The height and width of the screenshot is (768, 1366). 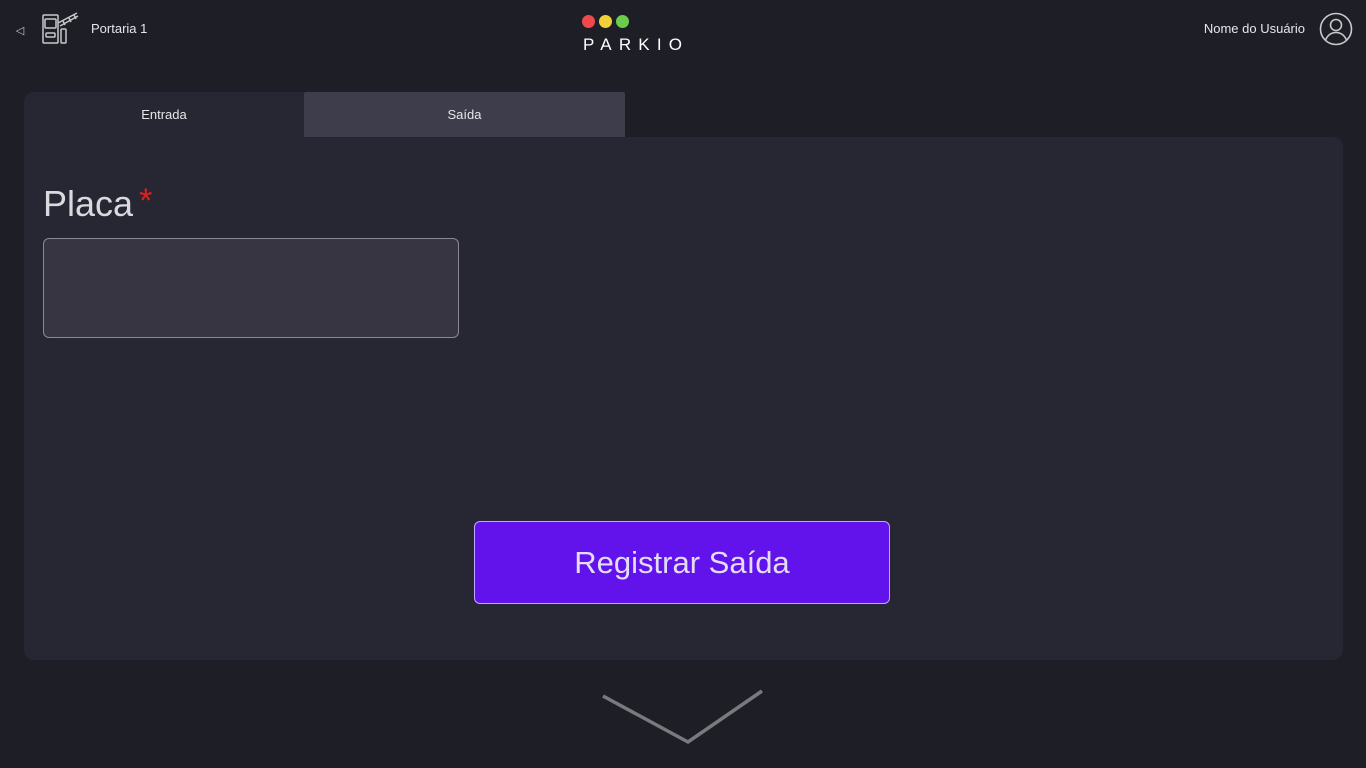 What do you see at coordinates (164, 114) in the screenshot?
I see `tab-entrada: Entrada` at bounding box center [164, 114].